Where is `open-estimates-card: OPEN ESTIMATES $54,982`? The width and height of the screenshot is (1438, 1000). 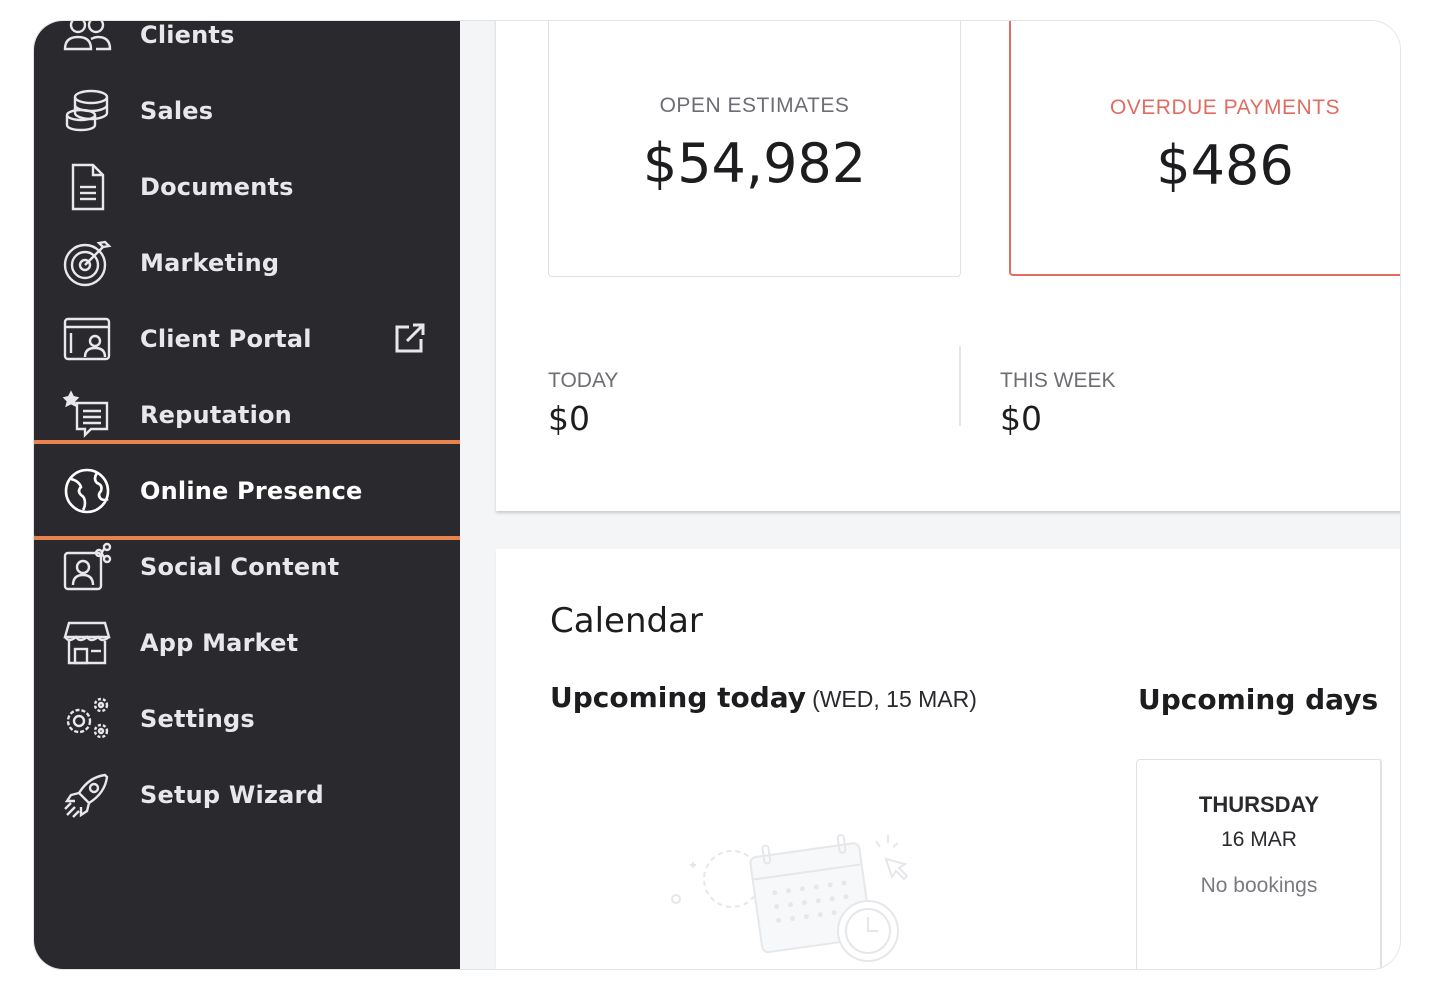 open-estimates-card: OPEN ESTIMATES $54,982 is located at coordinates (754, 149).